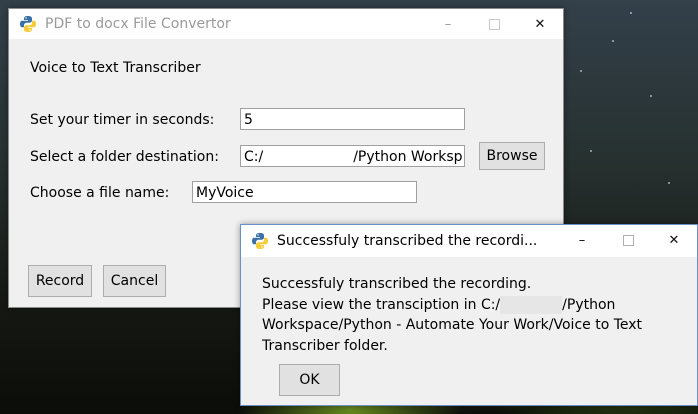 This screenshot has width=698, height=414. I want to click on dialog-maximize-button, so click(628, 240).